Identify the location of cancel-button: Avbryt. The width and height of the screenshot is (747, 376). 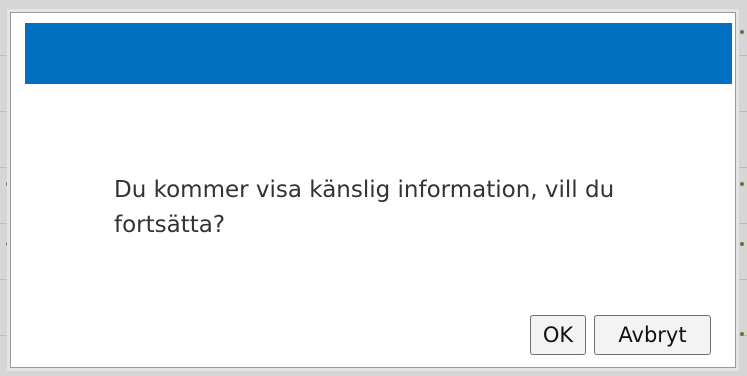
(652, 335).